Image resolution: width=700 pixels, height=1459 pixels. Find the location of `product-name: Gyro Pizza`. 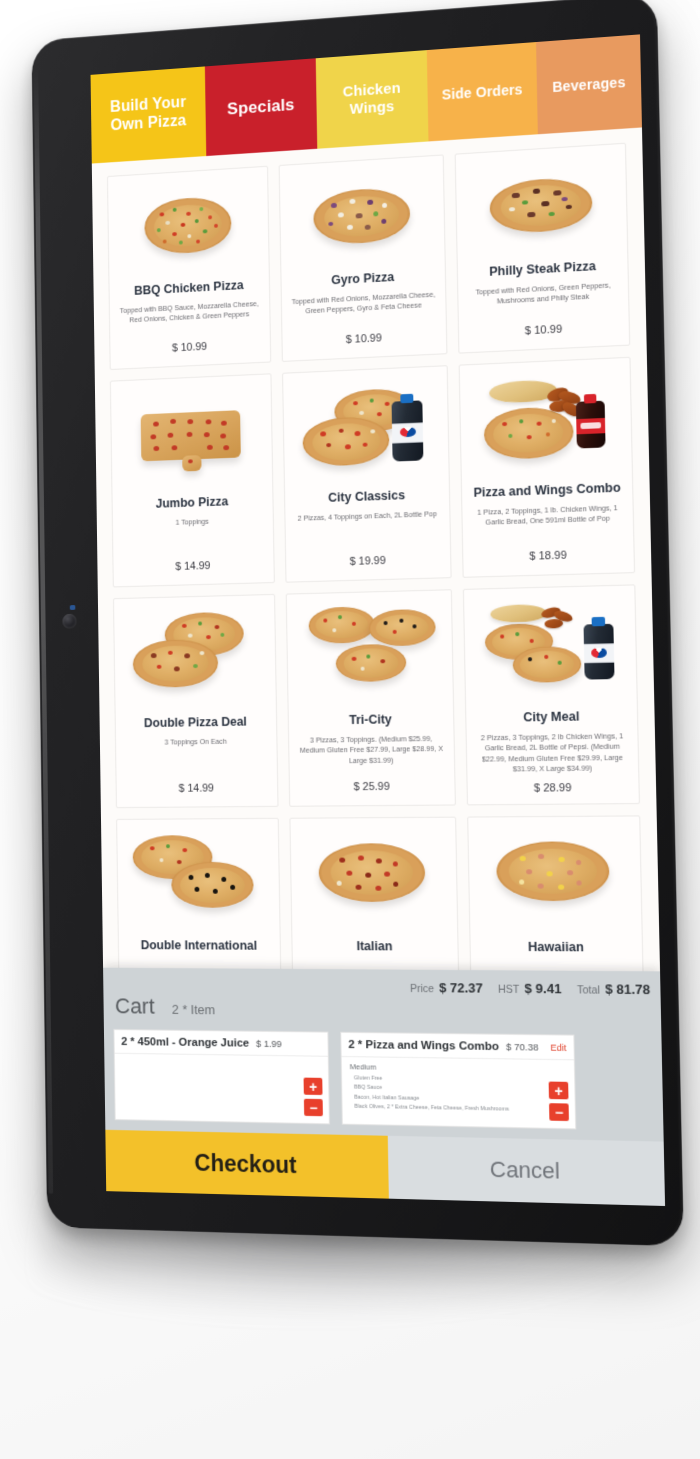

product-name: Gyro Pizza is located at coordinates (363, 278).